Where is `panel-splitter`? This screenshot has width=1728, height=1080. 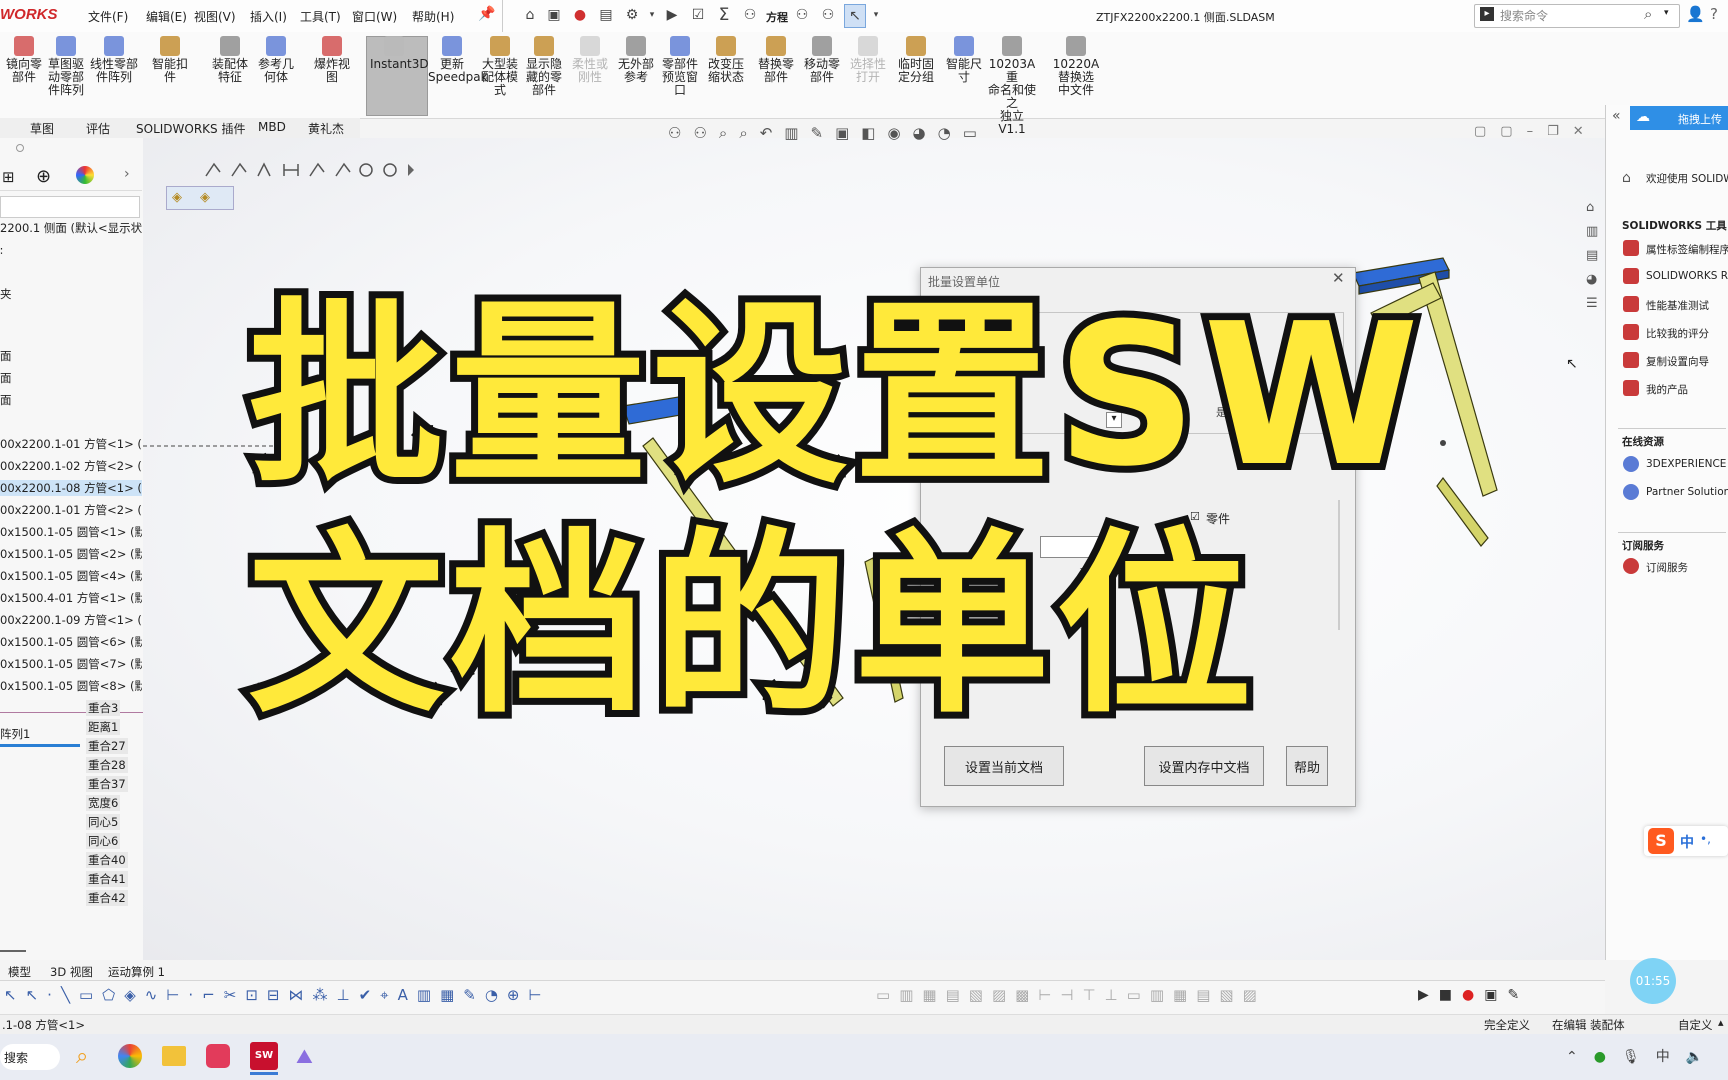 panel-splitter is located at coordinates (13, 951).